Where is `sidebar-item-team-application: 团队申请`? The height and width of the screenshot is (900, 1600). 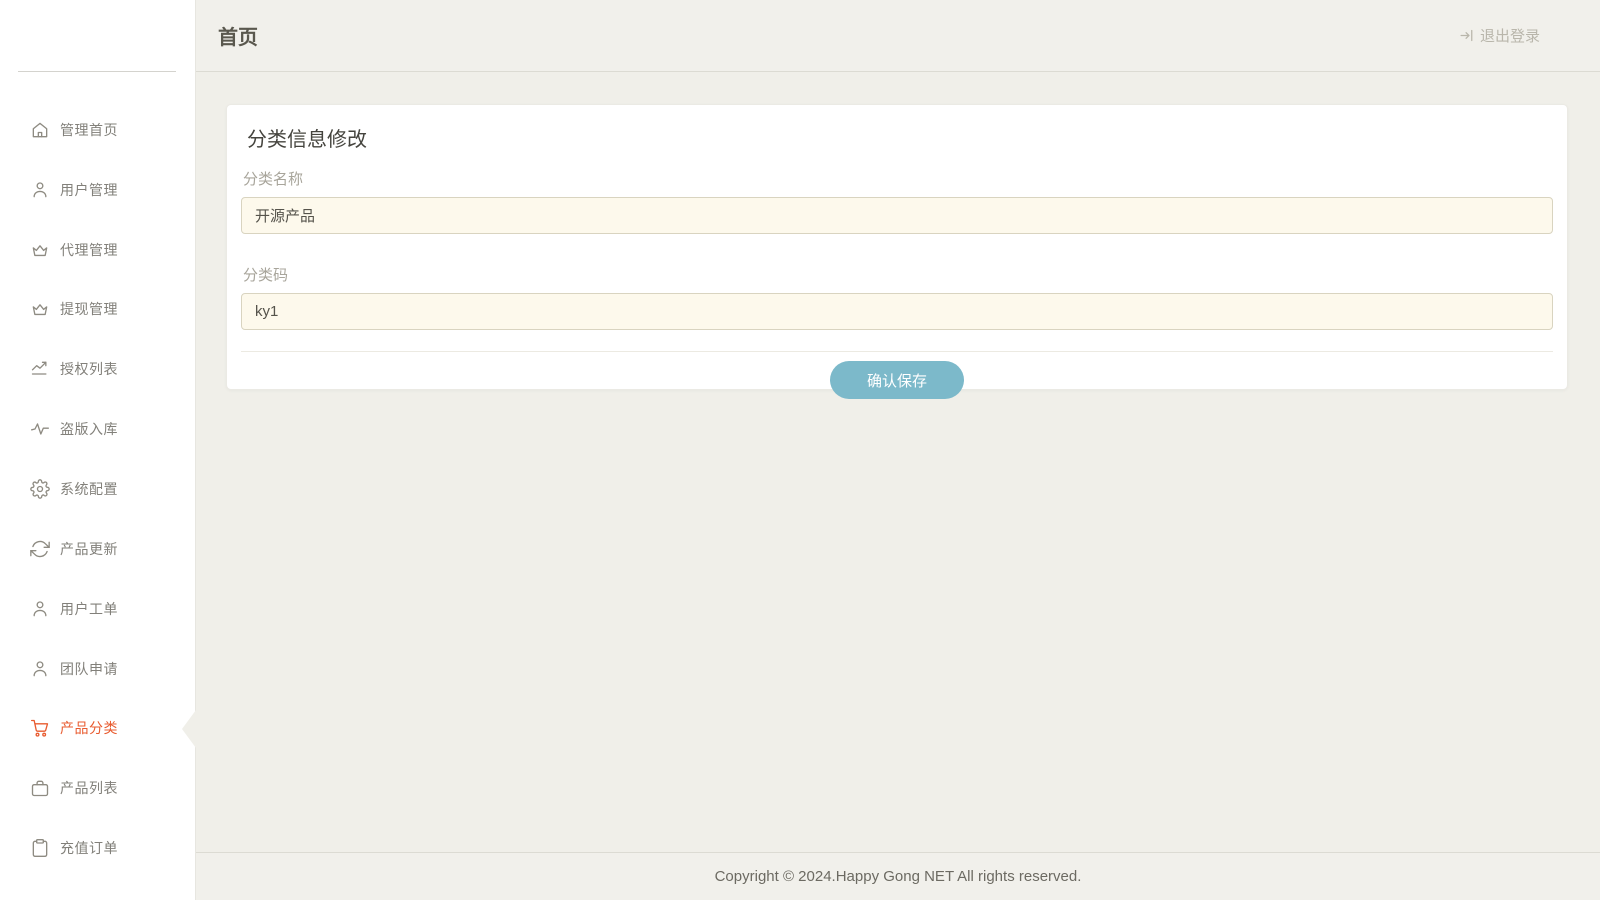
sidebar-item-team-application: 团队申请 is located at coordinates (97, 669).